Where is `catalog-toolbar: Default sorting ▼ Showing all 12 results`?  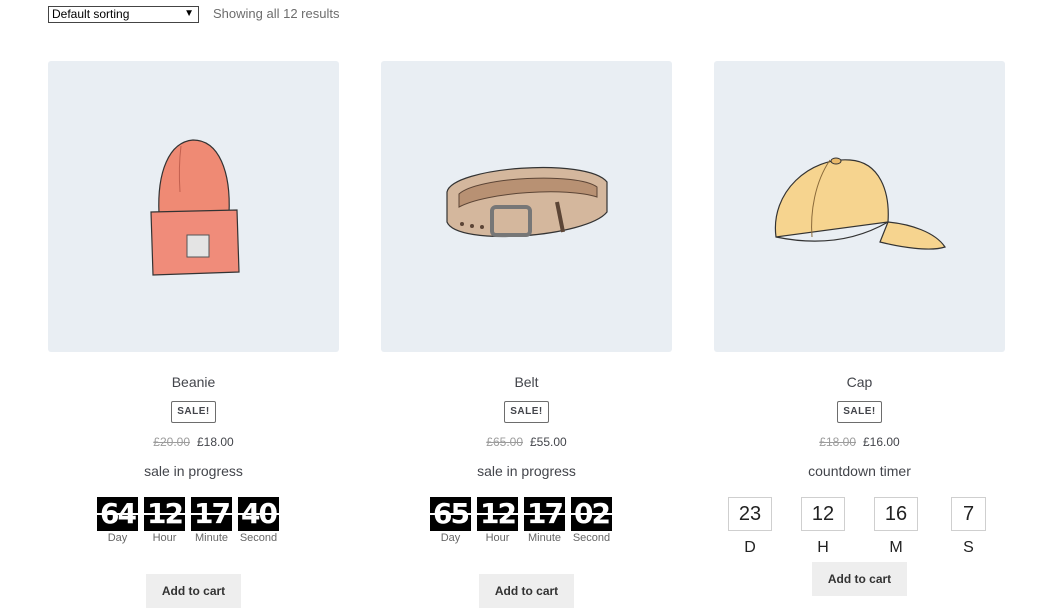 catalog-toolbar: Default sorting ▼ Showing all 12 results is located at coordinates (193, 14).